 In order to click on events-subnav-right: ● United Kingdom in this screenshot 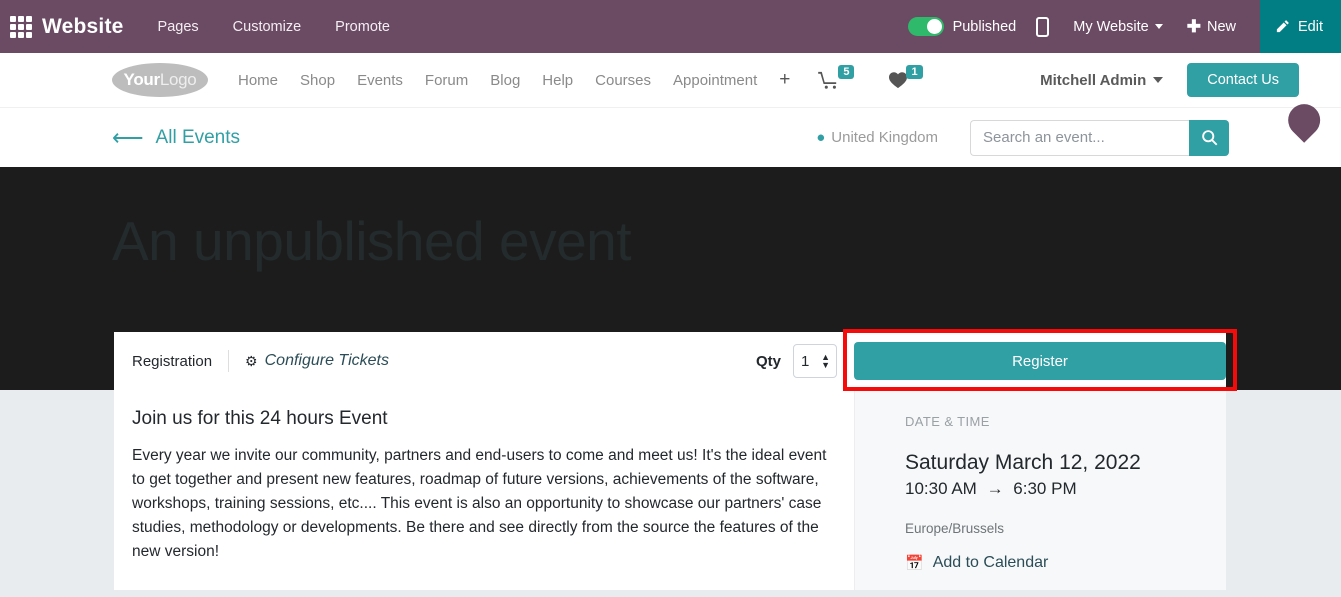, I will do `click(1022, 137)`.